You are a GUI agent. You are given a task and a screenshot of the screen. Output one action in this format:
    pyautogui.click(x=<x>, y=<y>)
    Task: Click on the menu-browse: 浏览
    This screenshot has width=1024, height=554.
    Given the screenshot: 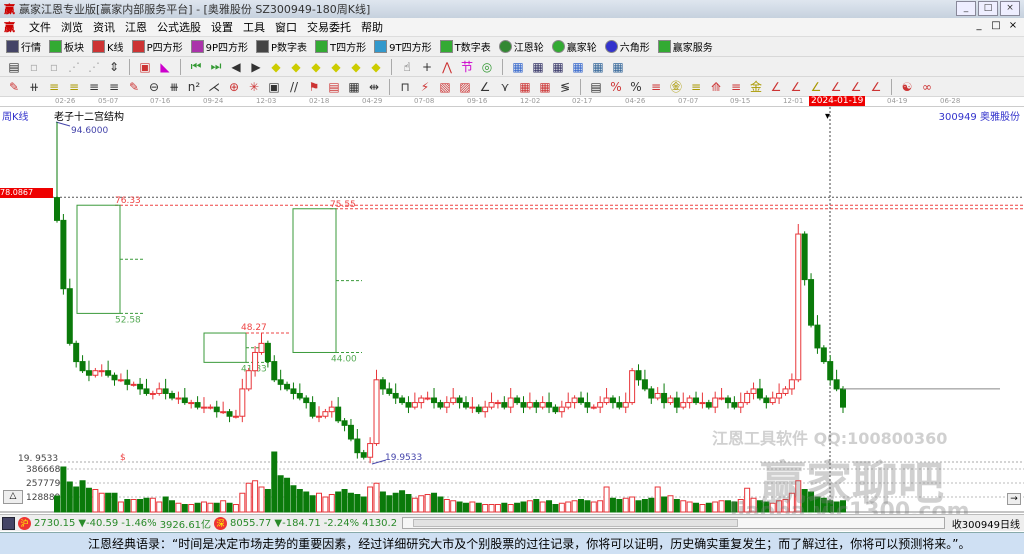 What is the action you would take?
    pyautogui.click(x=72, y=27)
    